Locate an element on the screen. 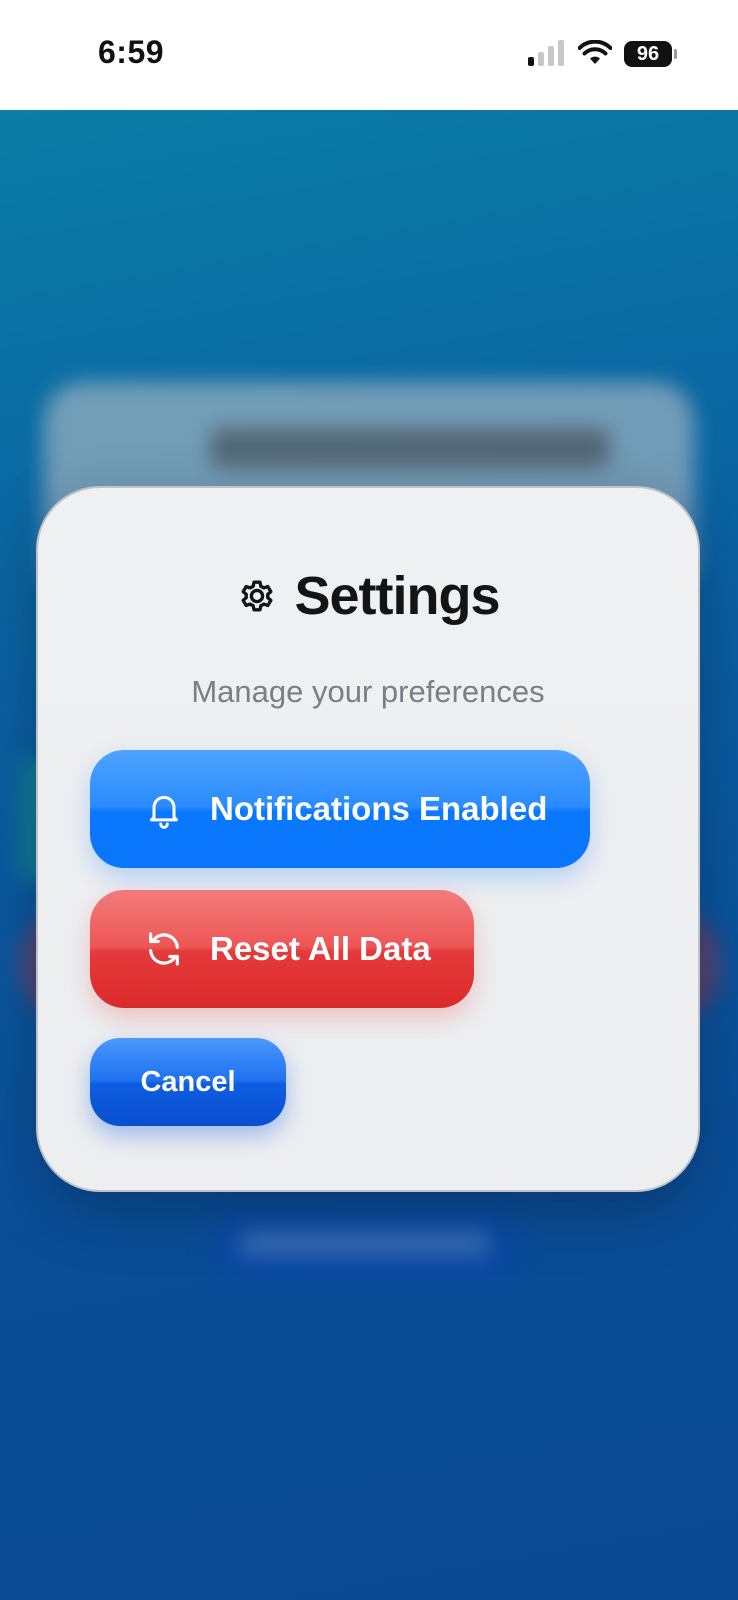 This screenshot has height=1600, width=738. reset-button-label: Reset All Data is located at coordinates (320, 948).